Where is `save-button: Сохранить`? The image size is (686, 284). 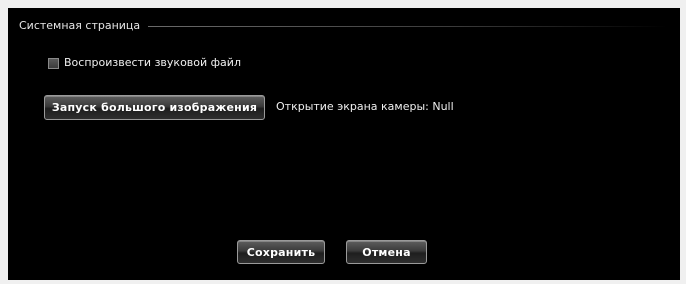 save-button: Сохранить is located at coordinates (281, 252).